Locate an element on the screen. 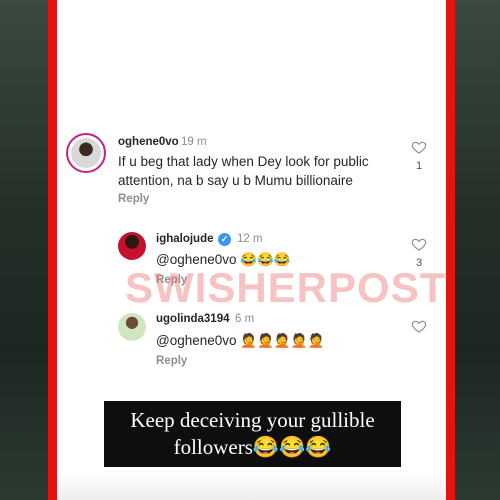 Image resolution: width=500 pixels, height=500 pixels. heart-icon is located at coordinates (419, 326).